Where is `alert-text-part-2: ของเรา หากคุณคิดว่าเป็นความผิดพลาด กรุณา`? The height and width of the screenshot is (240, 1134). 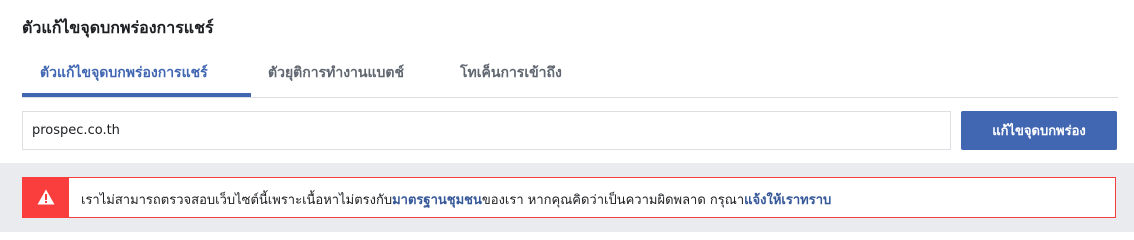
alert-text-part-2: ของเรา หากคุณคิดว่าเป็นความผิดพลาด กรุณา is located at coordinates (613, 200).